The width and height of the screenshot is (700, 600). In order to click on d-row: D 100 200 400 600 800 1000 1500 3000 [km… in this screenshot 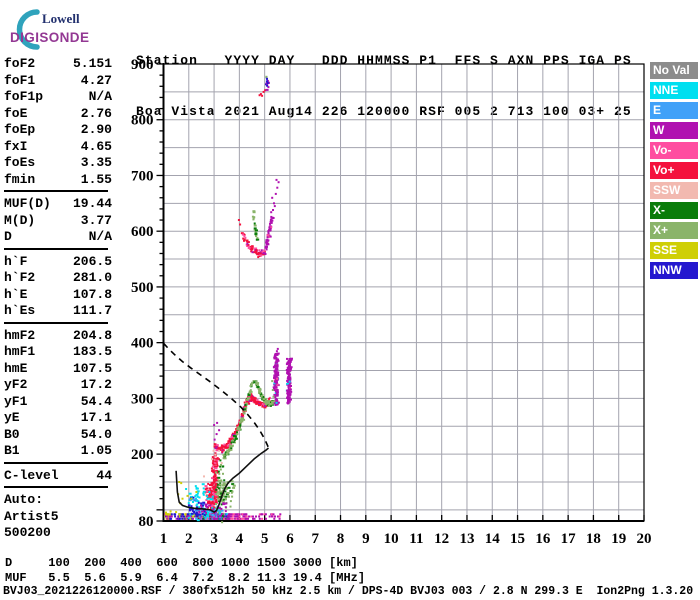, I will do `click(181, 563)`.